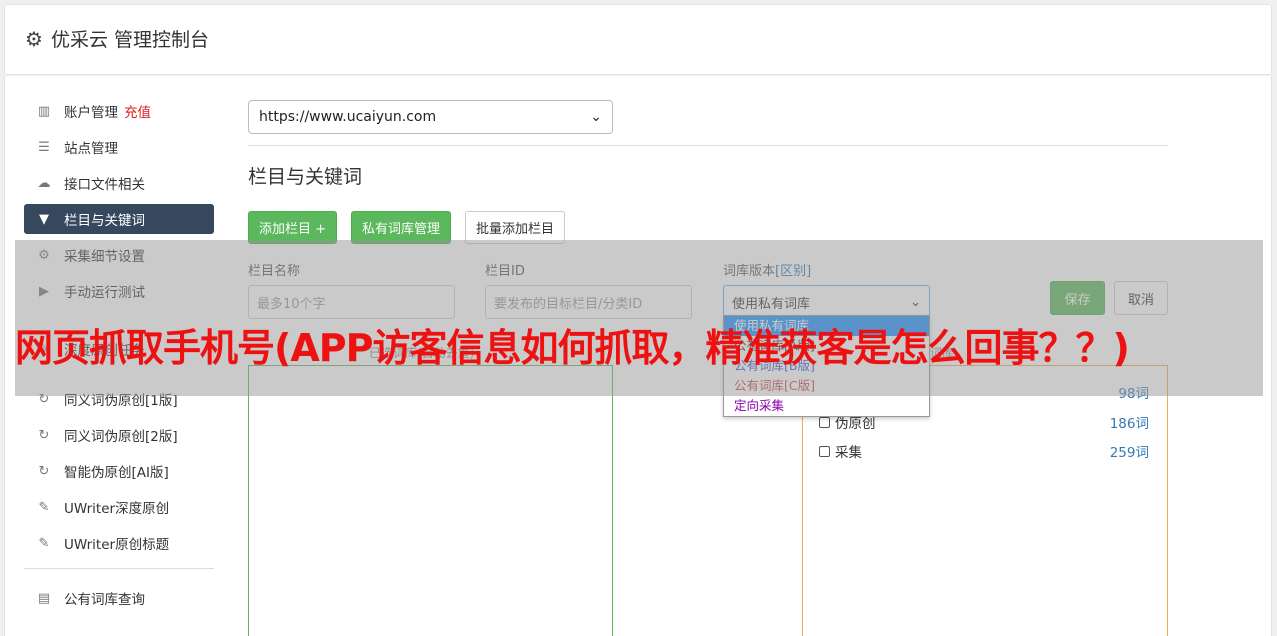 This screenshot has width=1277, height=636. Describe the element at coordinates (44, 598) in the screenshot. I see `book-icon: ▤` at that location.